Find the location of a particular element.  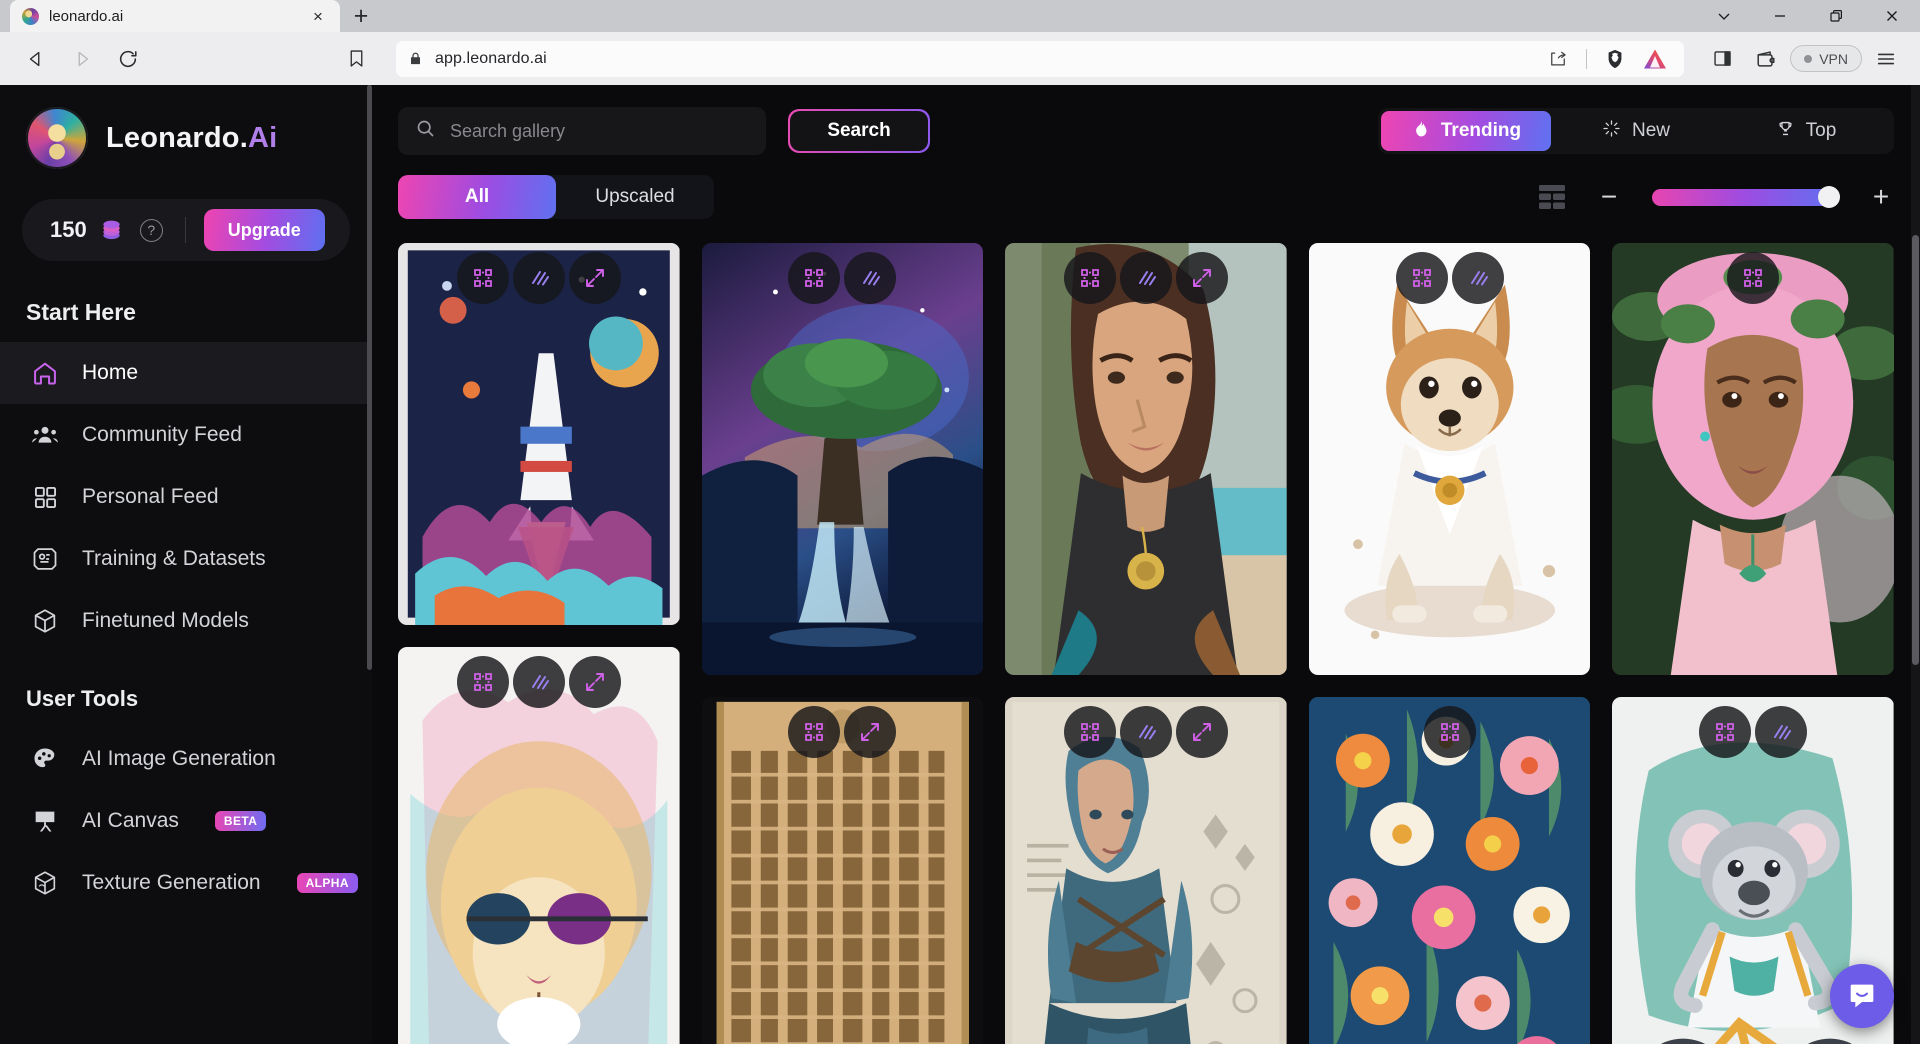

card-image-dog is located at coordinates (1449, 459).